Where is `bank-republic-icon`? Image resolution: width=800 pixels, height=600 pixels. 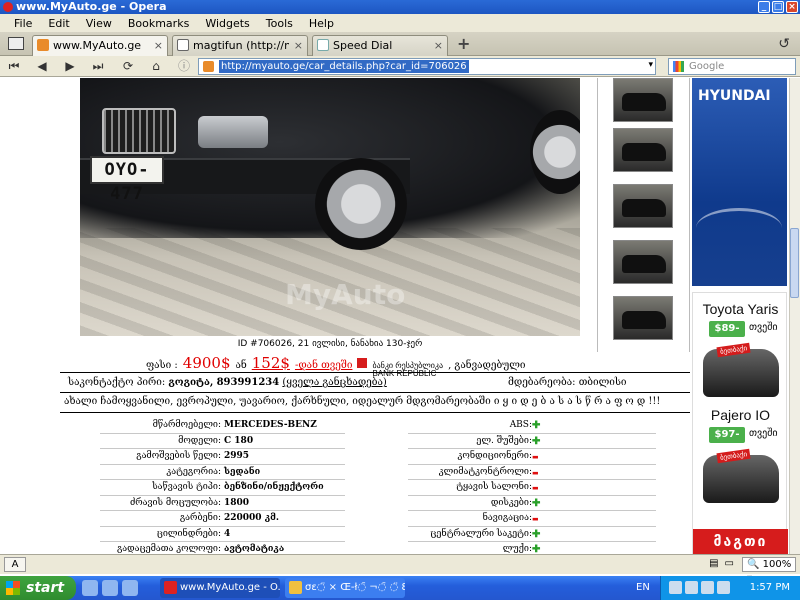 bank-republic-icon is located at coordinates (362, 363).